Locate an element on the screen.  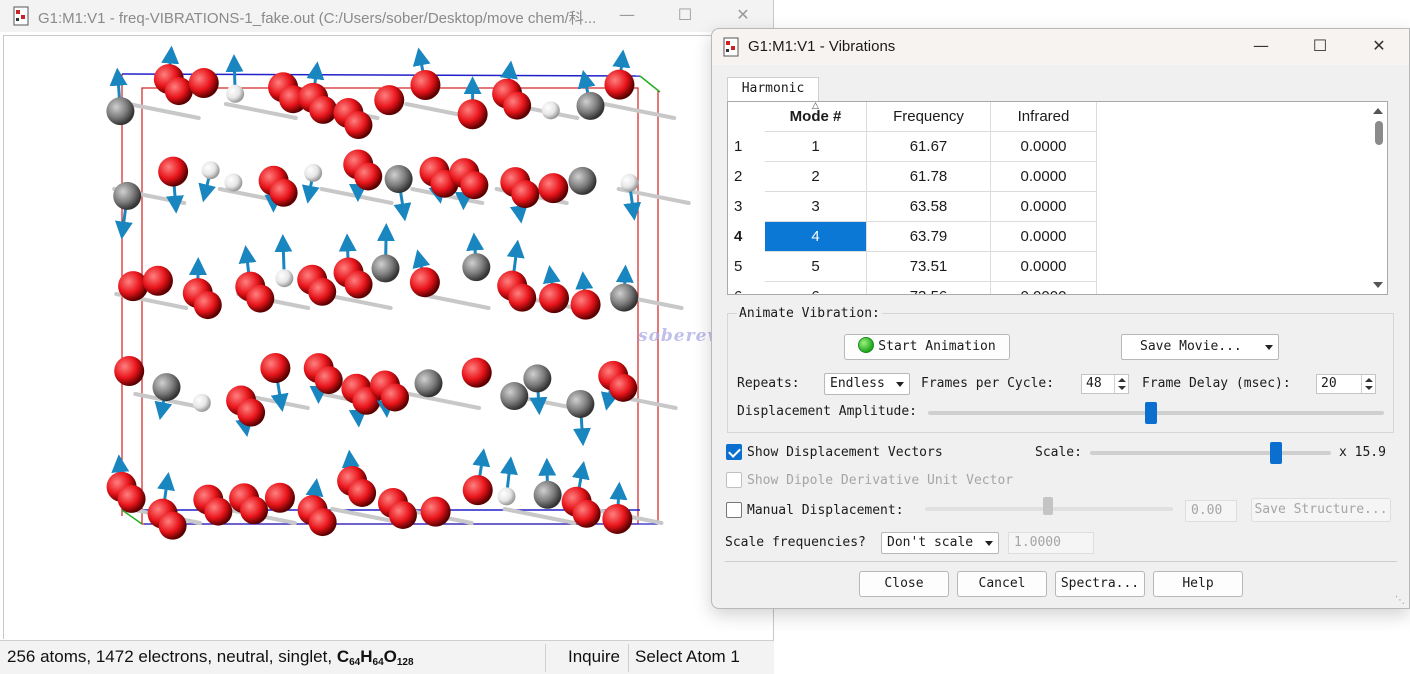
frequency-cell: 73.56 is located at coordinates (929, 288).